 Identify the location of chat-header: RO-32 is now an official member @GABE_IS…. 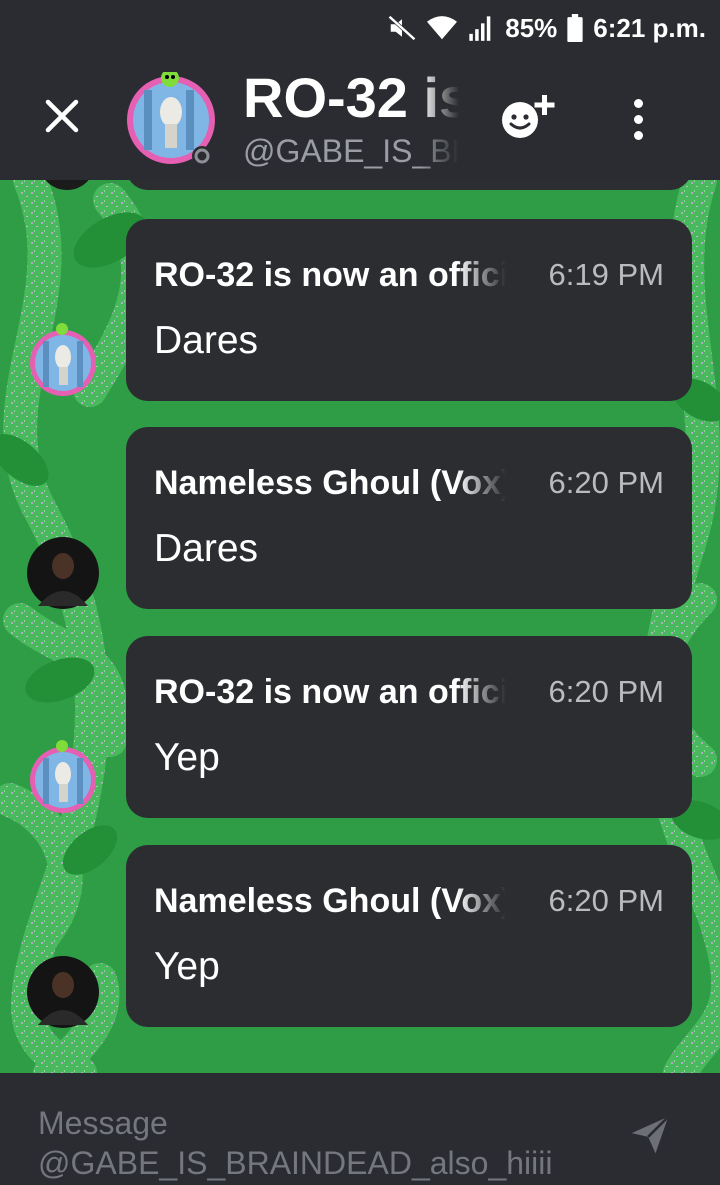
(360, 116).